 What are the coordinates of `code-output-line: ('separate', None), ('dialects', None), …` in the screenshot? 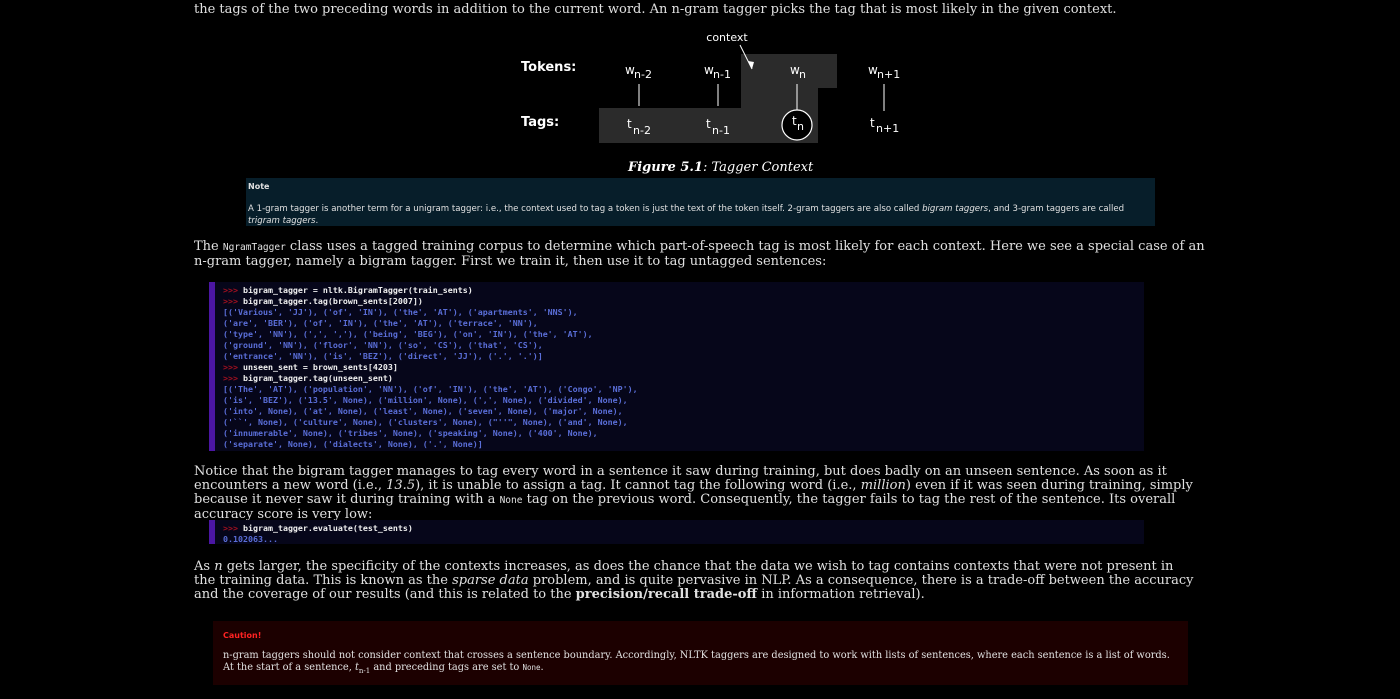 It's located at (683, 444).